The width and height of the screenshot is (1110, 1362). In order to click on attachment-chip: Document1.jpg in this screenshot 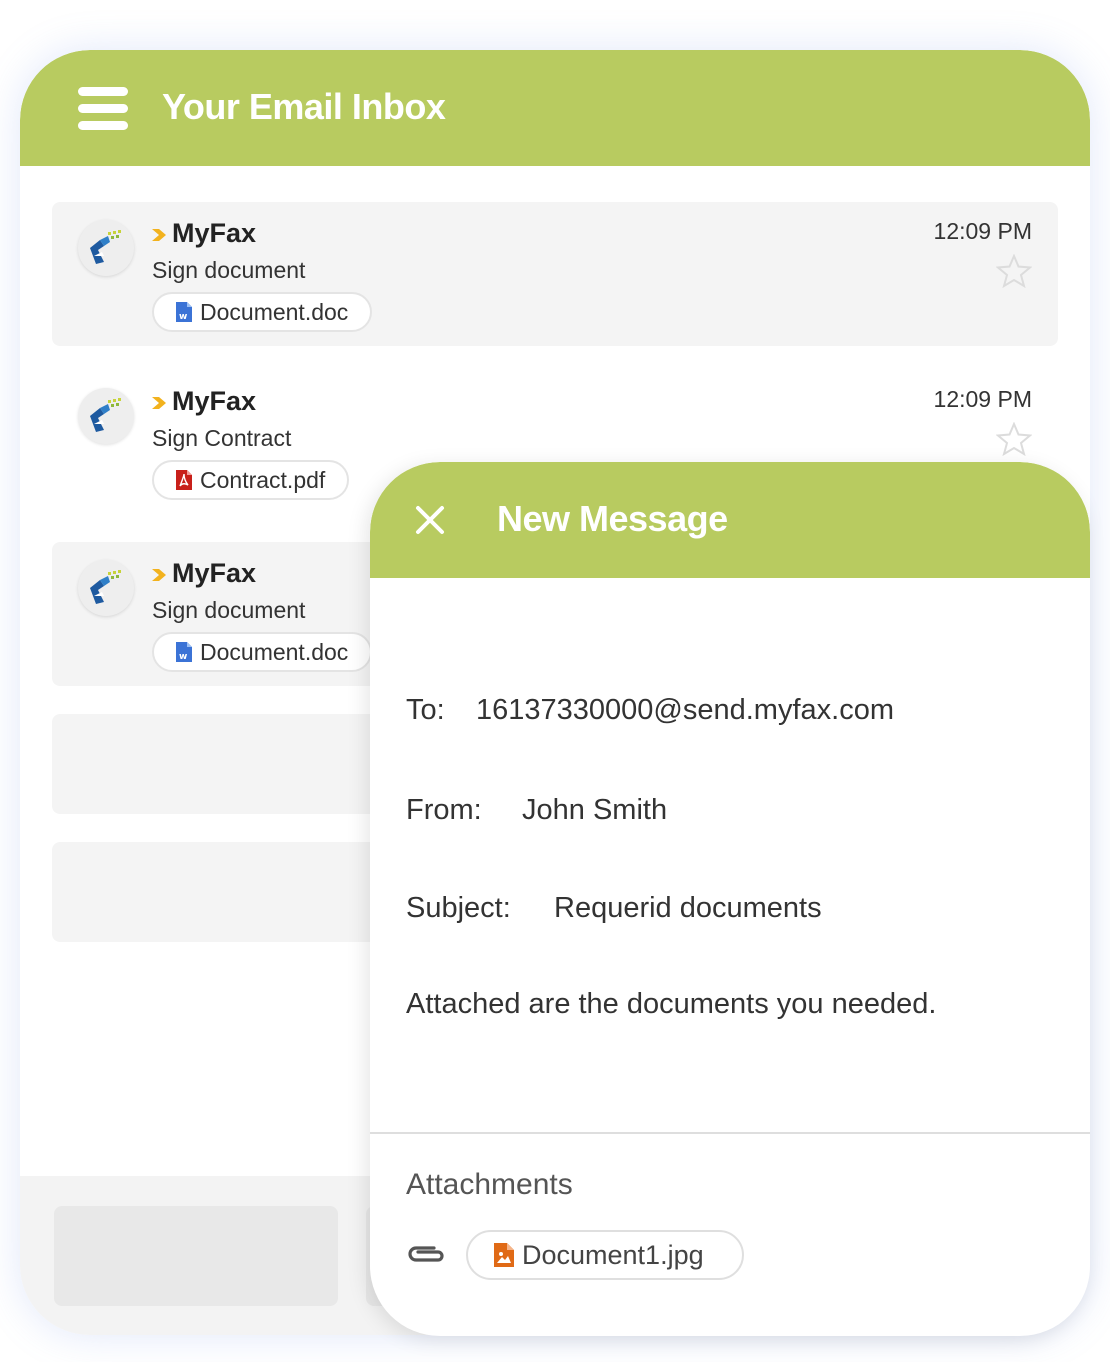, I will do `click(605, 1255)`.